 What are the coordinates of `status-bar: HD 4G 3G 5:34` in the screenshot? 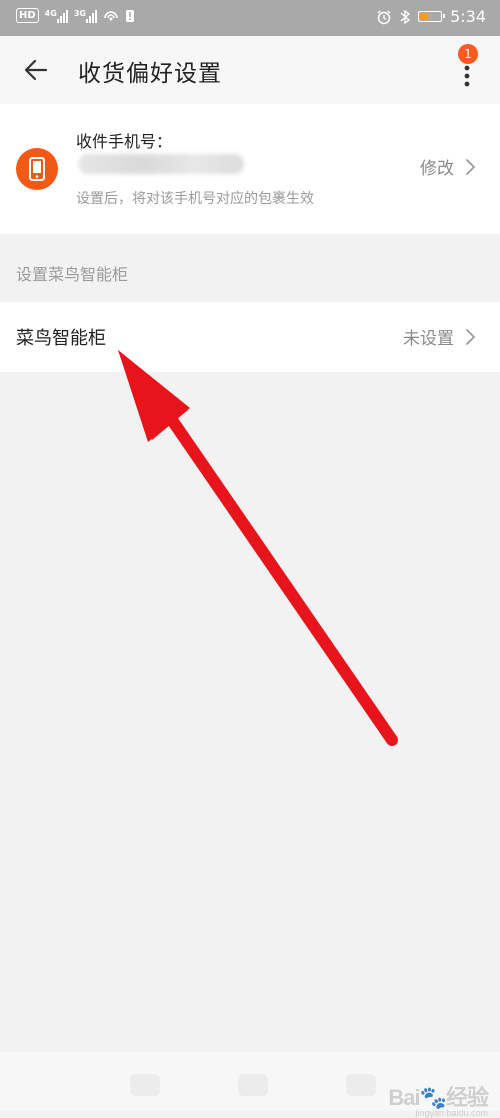 It's located at (250, 18).